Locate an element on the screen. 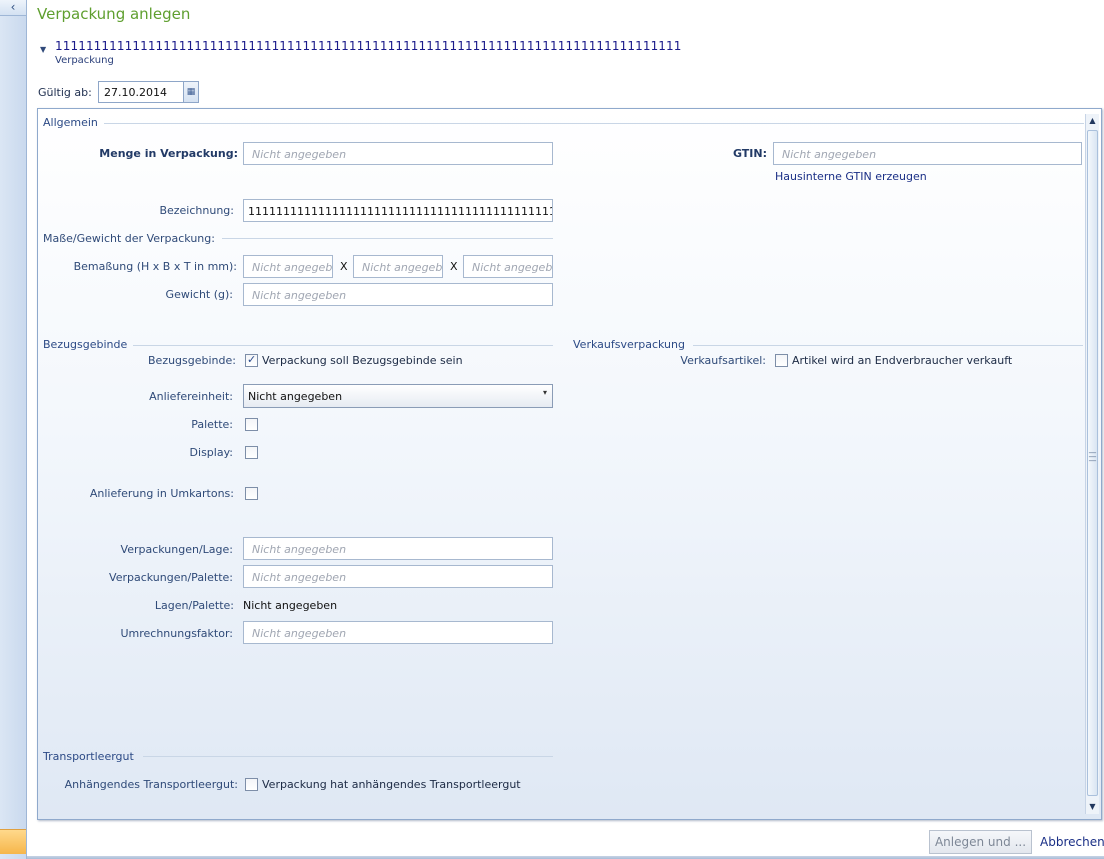  gtin-label: GTIN: is located at coordinates (749, 153).